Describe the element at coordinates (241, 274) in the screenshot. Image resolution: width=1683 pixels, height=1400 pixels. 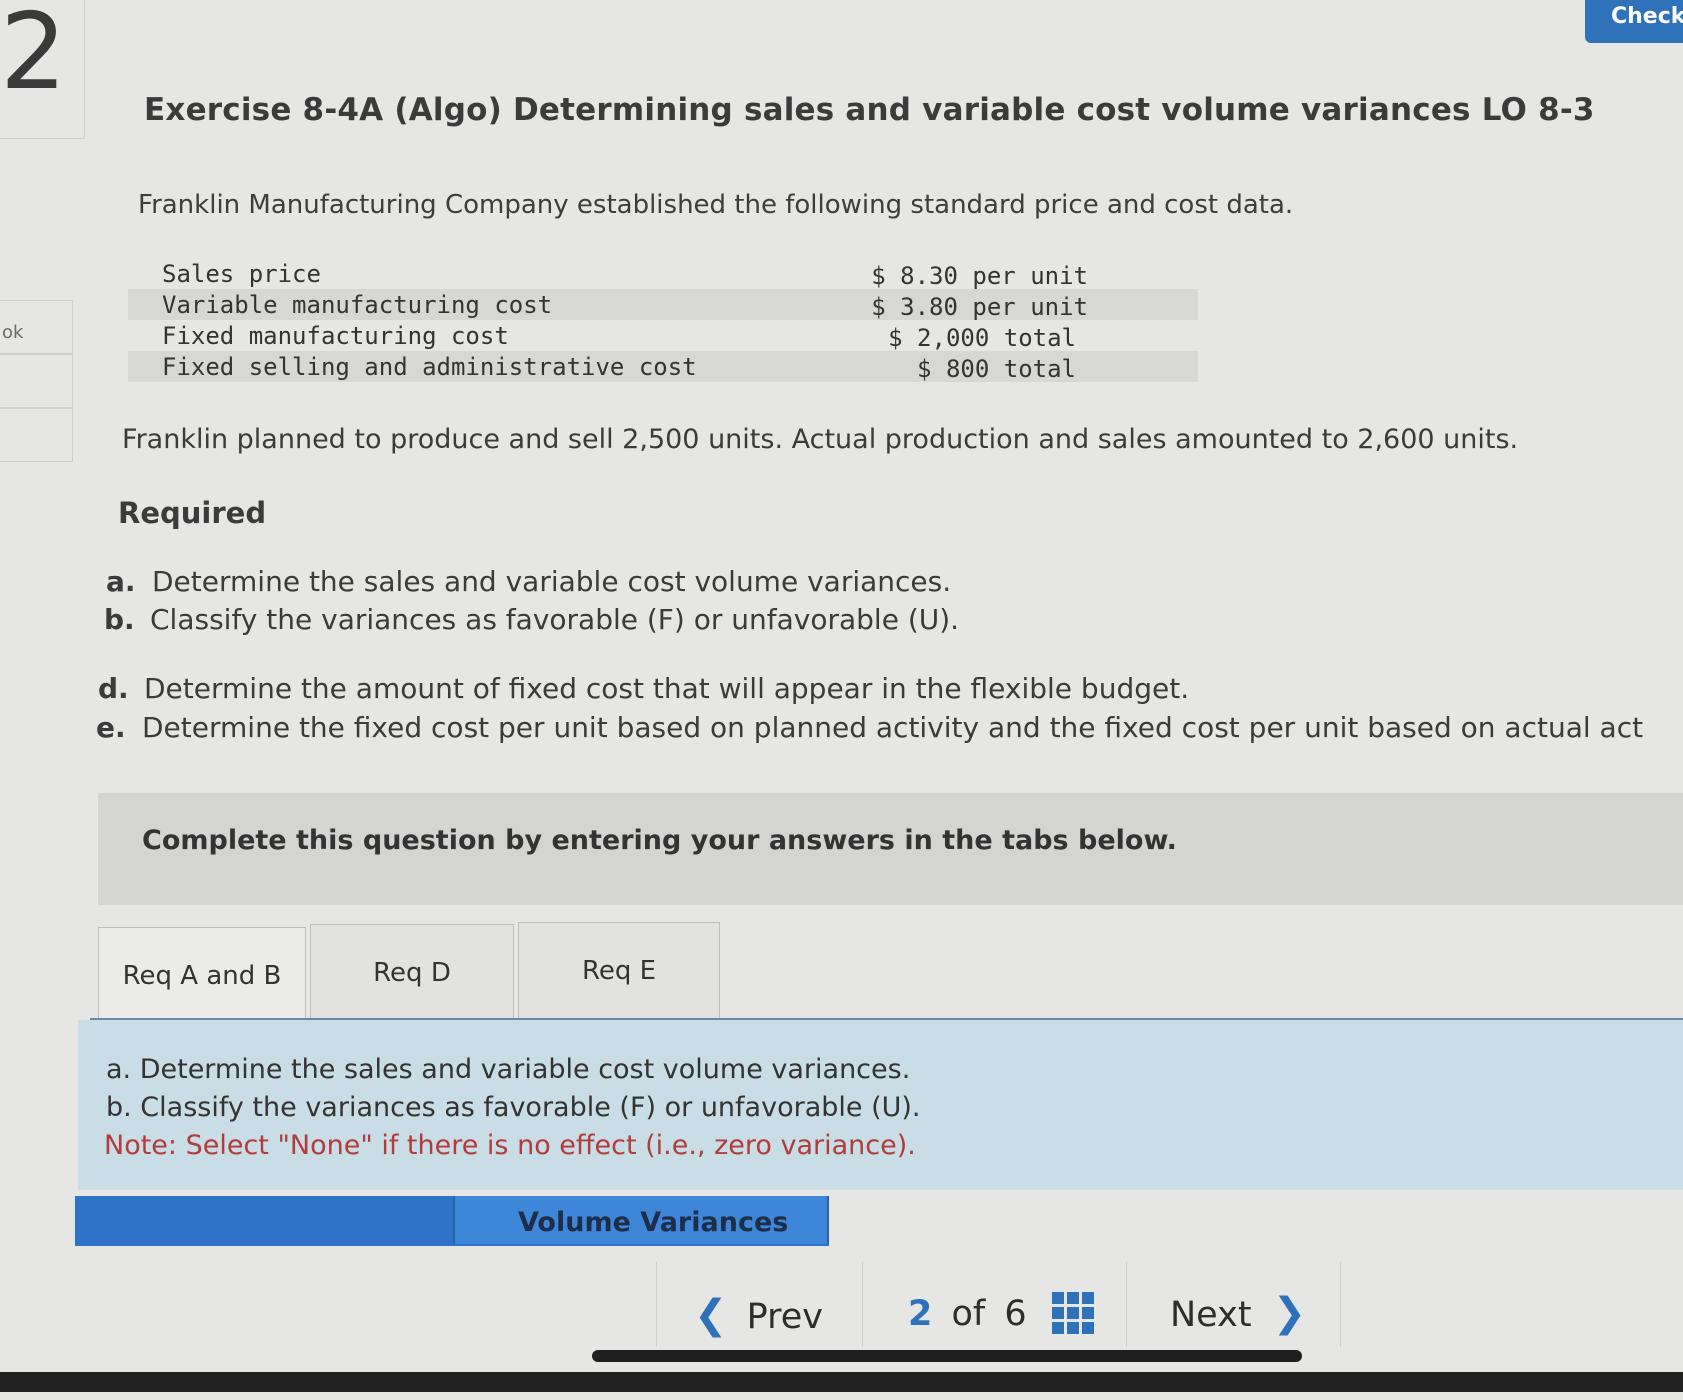
I see `cost-label: Sales price` at that location.